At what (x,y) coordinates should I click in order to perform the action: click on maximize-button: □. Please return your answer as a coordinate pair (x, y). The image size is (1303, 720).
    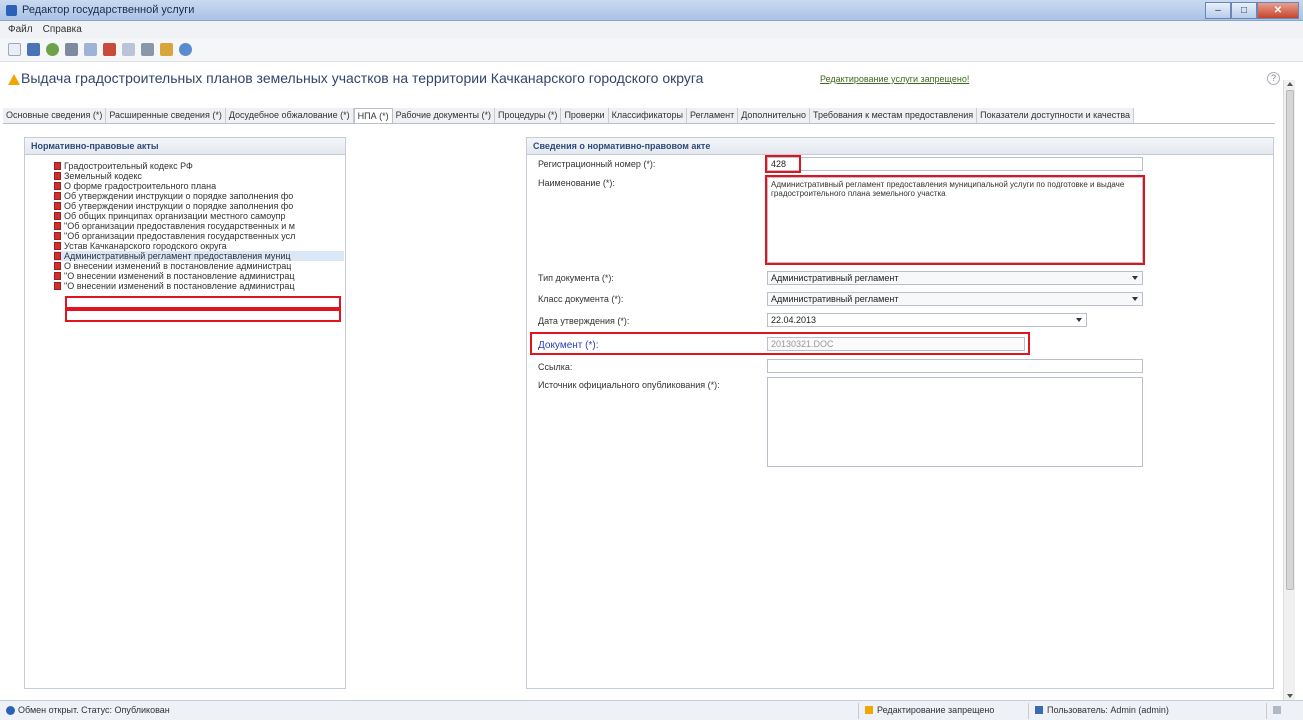
    Looking at the image, I should click on (1244, 10).